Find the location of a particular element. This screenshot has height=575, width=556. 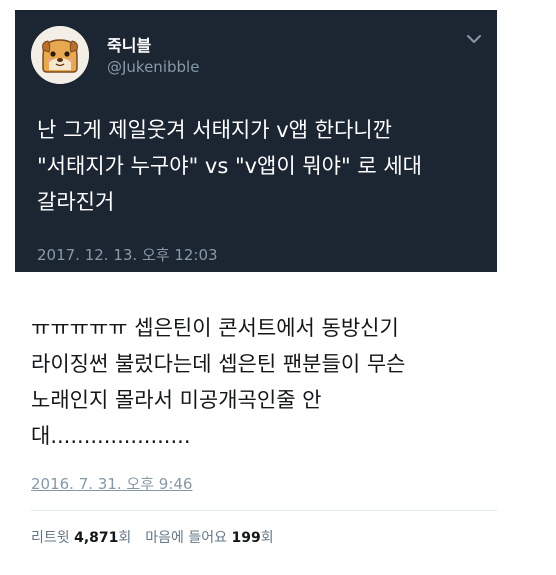

tweet-text-line: "서태지가 누구야" vs "v앱이 뭐야" 로 세대 is located at coordinates (229, 166).